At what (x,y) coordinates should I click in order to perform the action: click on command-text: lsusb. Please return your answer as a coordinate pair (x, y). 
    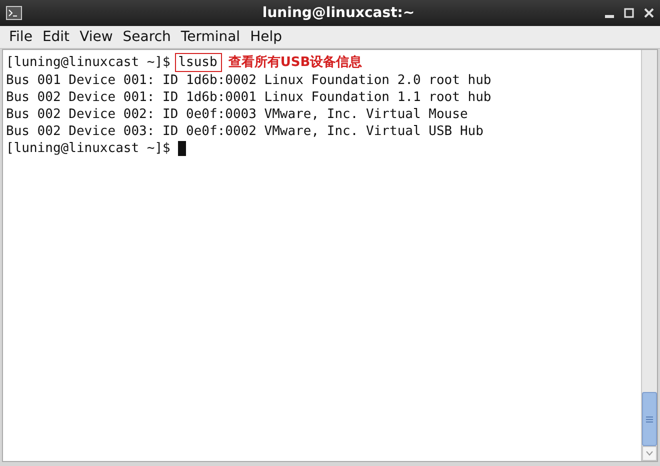
    Looking at the image, I should click on (198, 62).